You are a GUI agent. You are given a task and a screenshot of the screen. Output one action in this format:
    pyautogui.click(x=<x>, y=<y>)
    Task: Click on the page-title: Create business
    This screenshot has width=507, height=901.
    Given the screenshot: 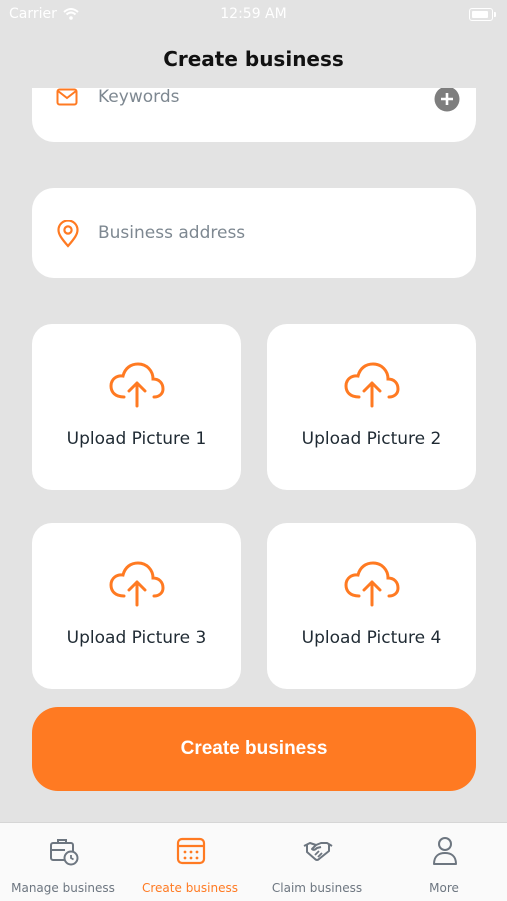 What is the action you would take?
    pyautogui.click(x=253, y=59)
    